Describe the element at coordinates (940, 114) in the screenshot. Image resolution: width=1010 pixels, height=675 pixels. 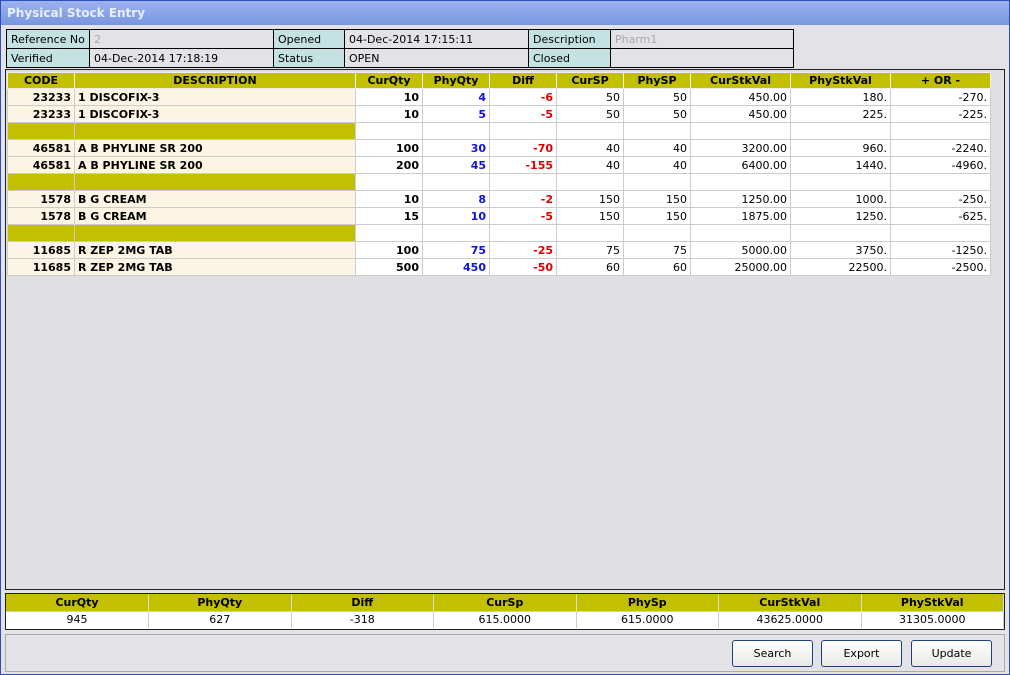
I see `cell-pm: -225.` at that location.